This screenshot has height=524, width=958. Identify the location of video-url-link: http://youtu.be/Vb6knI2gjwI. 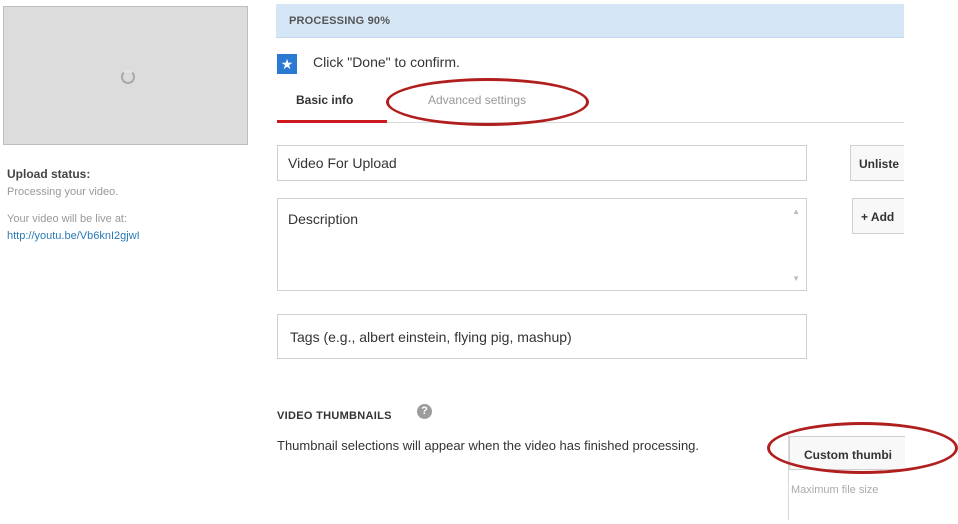
(73, 236).